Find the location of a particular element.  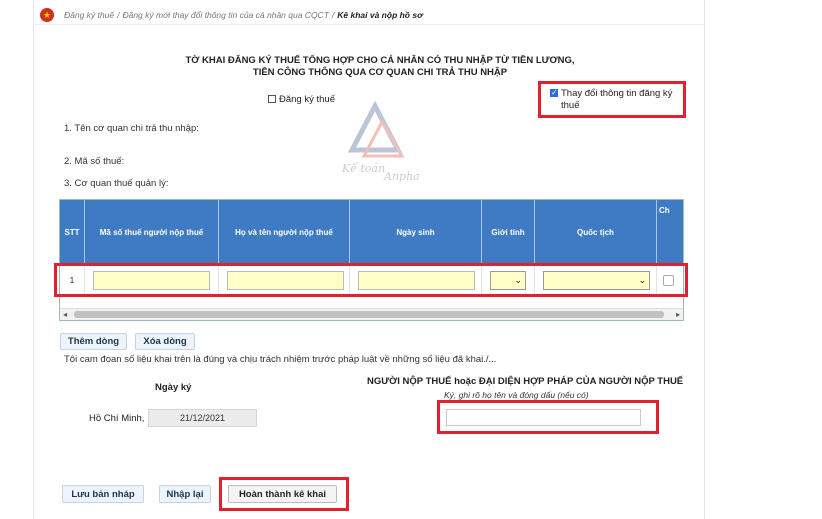

scroll-right-icon: ▸ is located at coordinates (678, 314).